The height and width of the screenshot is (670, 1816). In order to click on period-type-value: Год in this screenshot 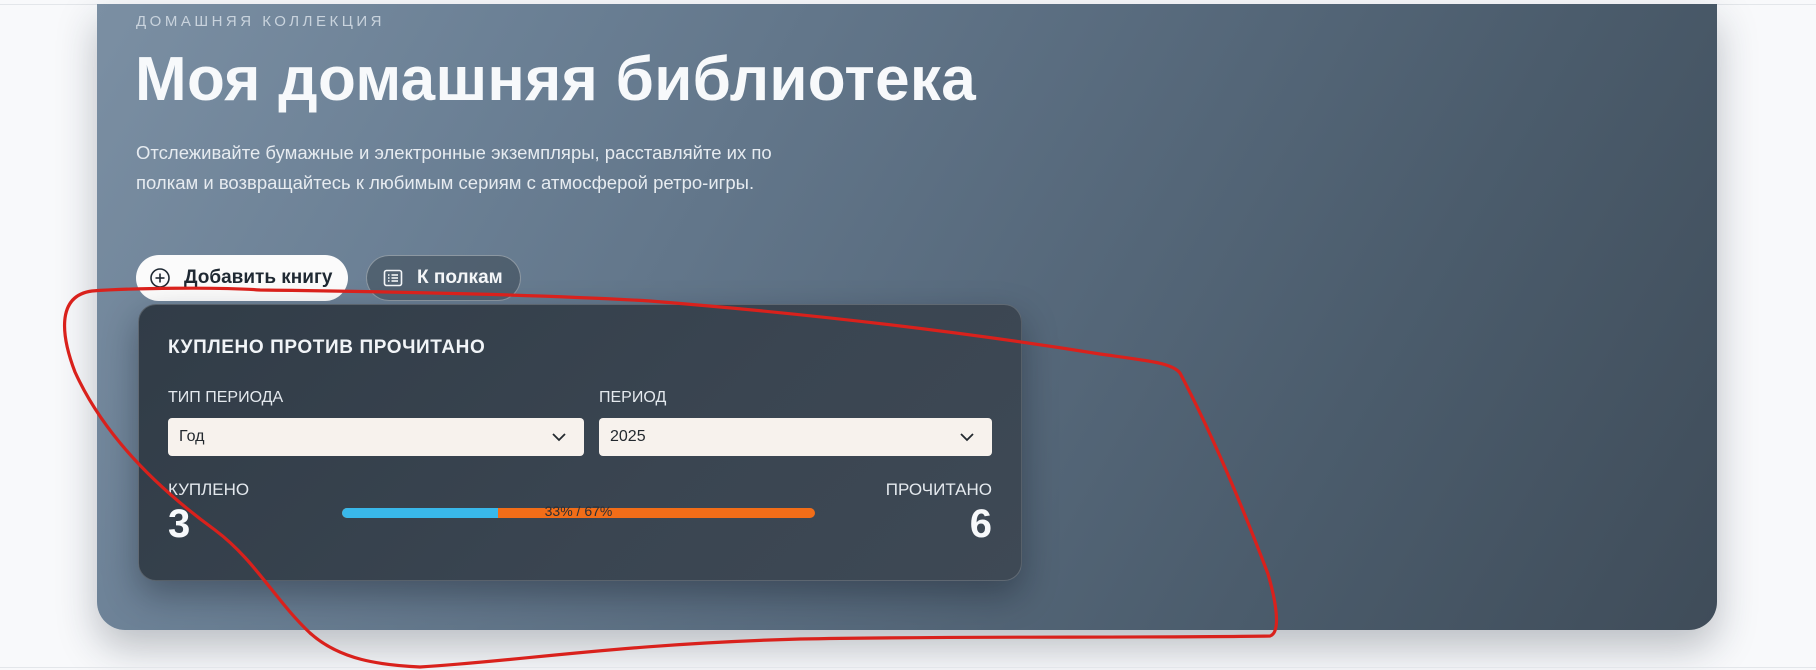, I will do `click(192, 436)`.